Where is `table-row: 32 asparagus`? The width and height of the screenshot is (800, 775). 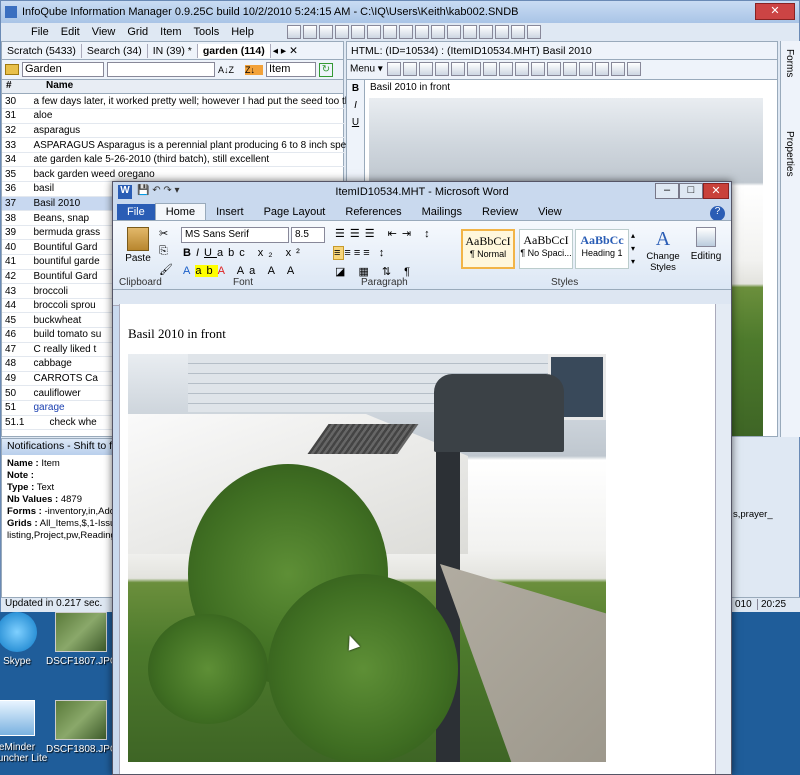 table-row: 32 asparagus is located at coordinates (178, 131).